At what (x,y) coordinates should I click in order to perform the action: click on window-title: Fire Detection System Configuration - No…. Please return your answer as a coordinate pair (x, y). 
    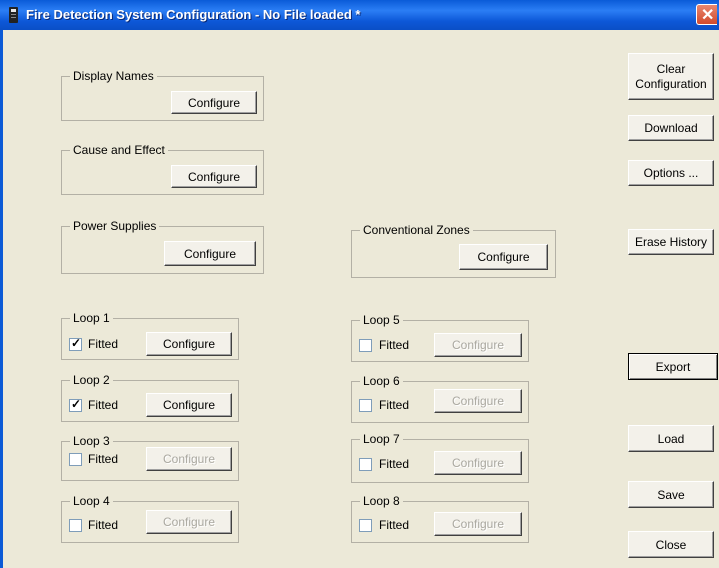
    Looking at the image, I should click on (193, 14).